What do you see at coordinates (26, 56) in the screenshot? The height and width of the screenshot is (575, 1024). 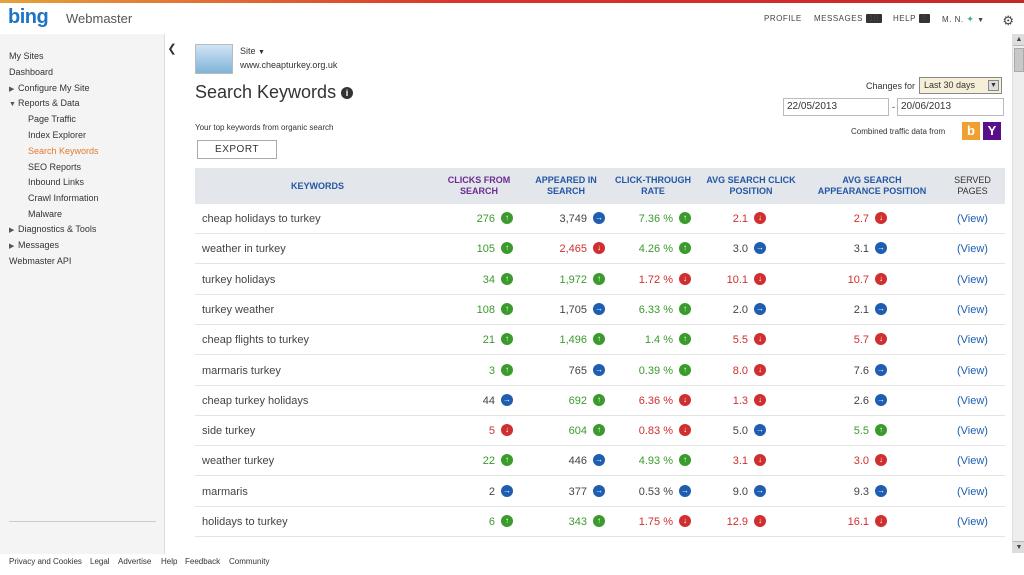 I see `sidebar-item-my-sites: My Sites` at bounding box center [26, 56].